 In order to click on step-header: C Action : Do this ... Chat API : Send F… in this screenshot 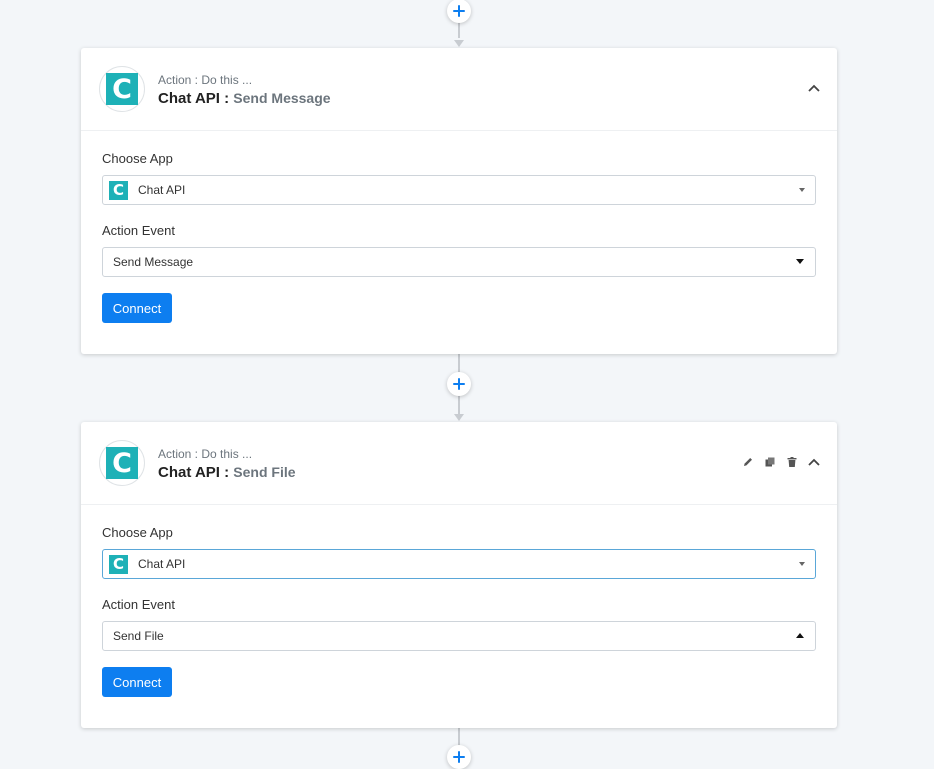, I will do `click(459, 463)`.